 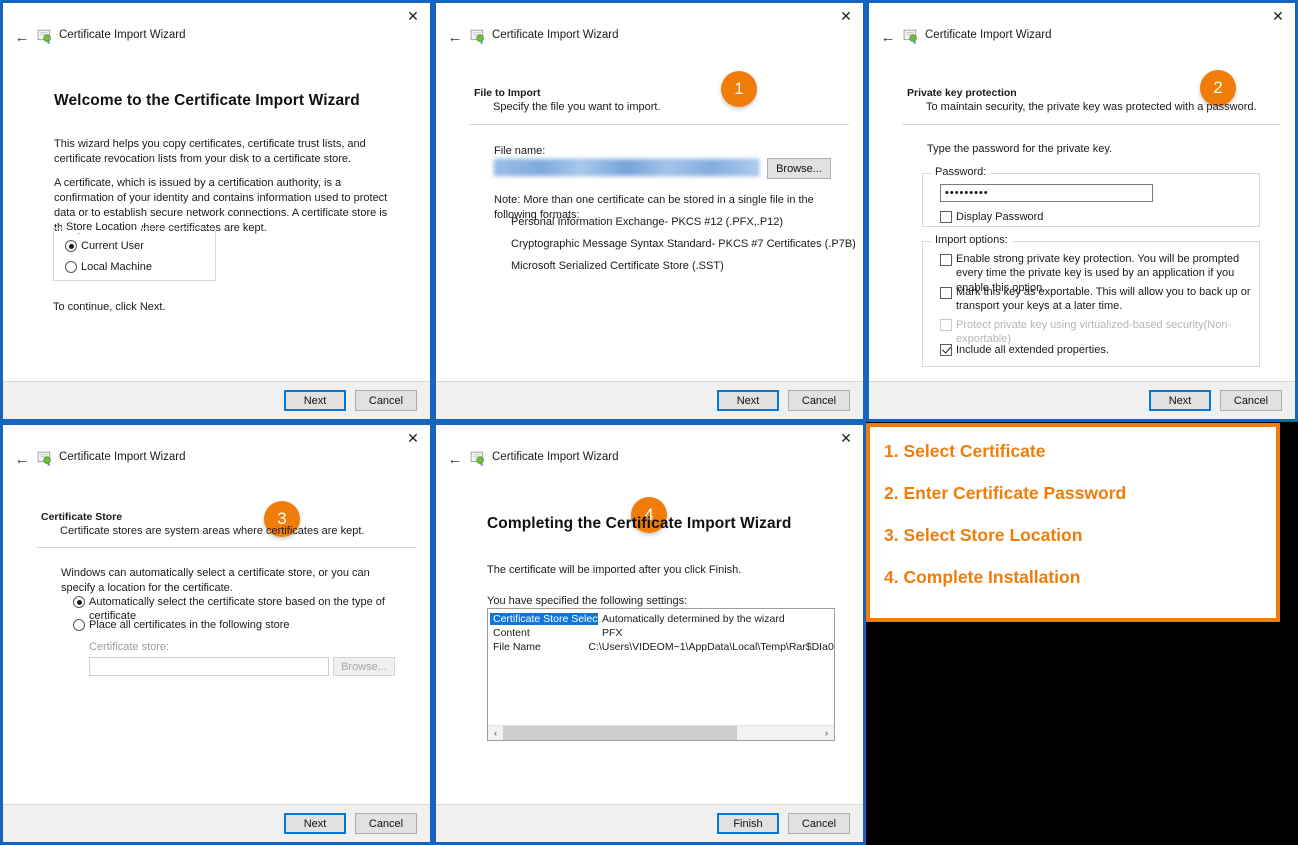 I want to click on radio-local-machine-label: Local Machine, so click(x=116, y=267).